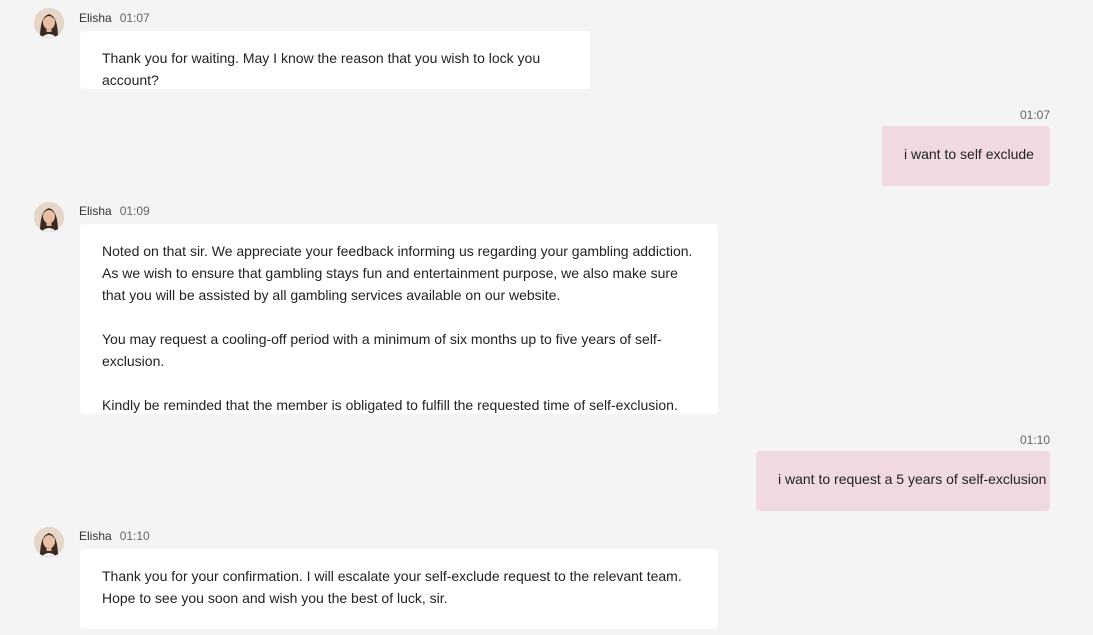 The image size is (1093, 635). I want to click on message-text: i want to self exclude, so click(969, 154).